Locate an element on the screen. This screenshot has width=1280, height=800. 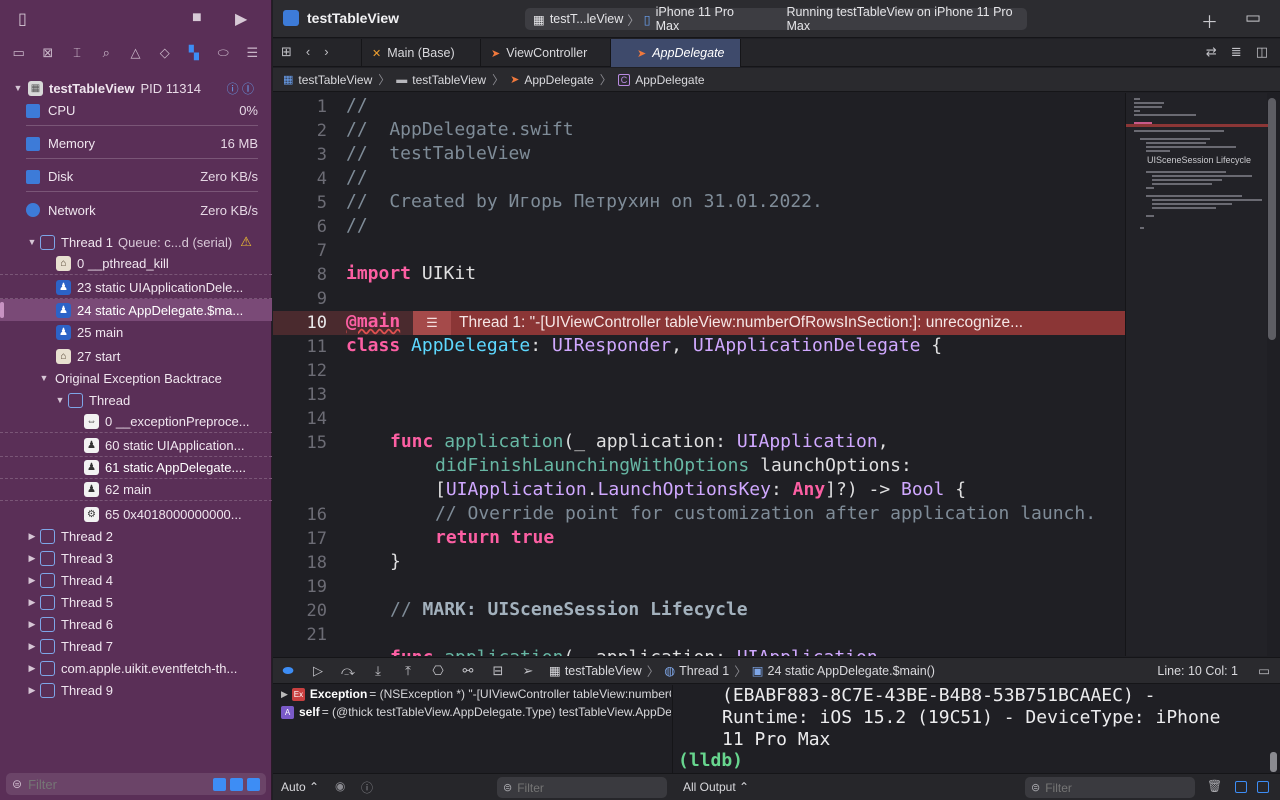
source-control-icon: ⊠ is located at coordinates (48, 53).